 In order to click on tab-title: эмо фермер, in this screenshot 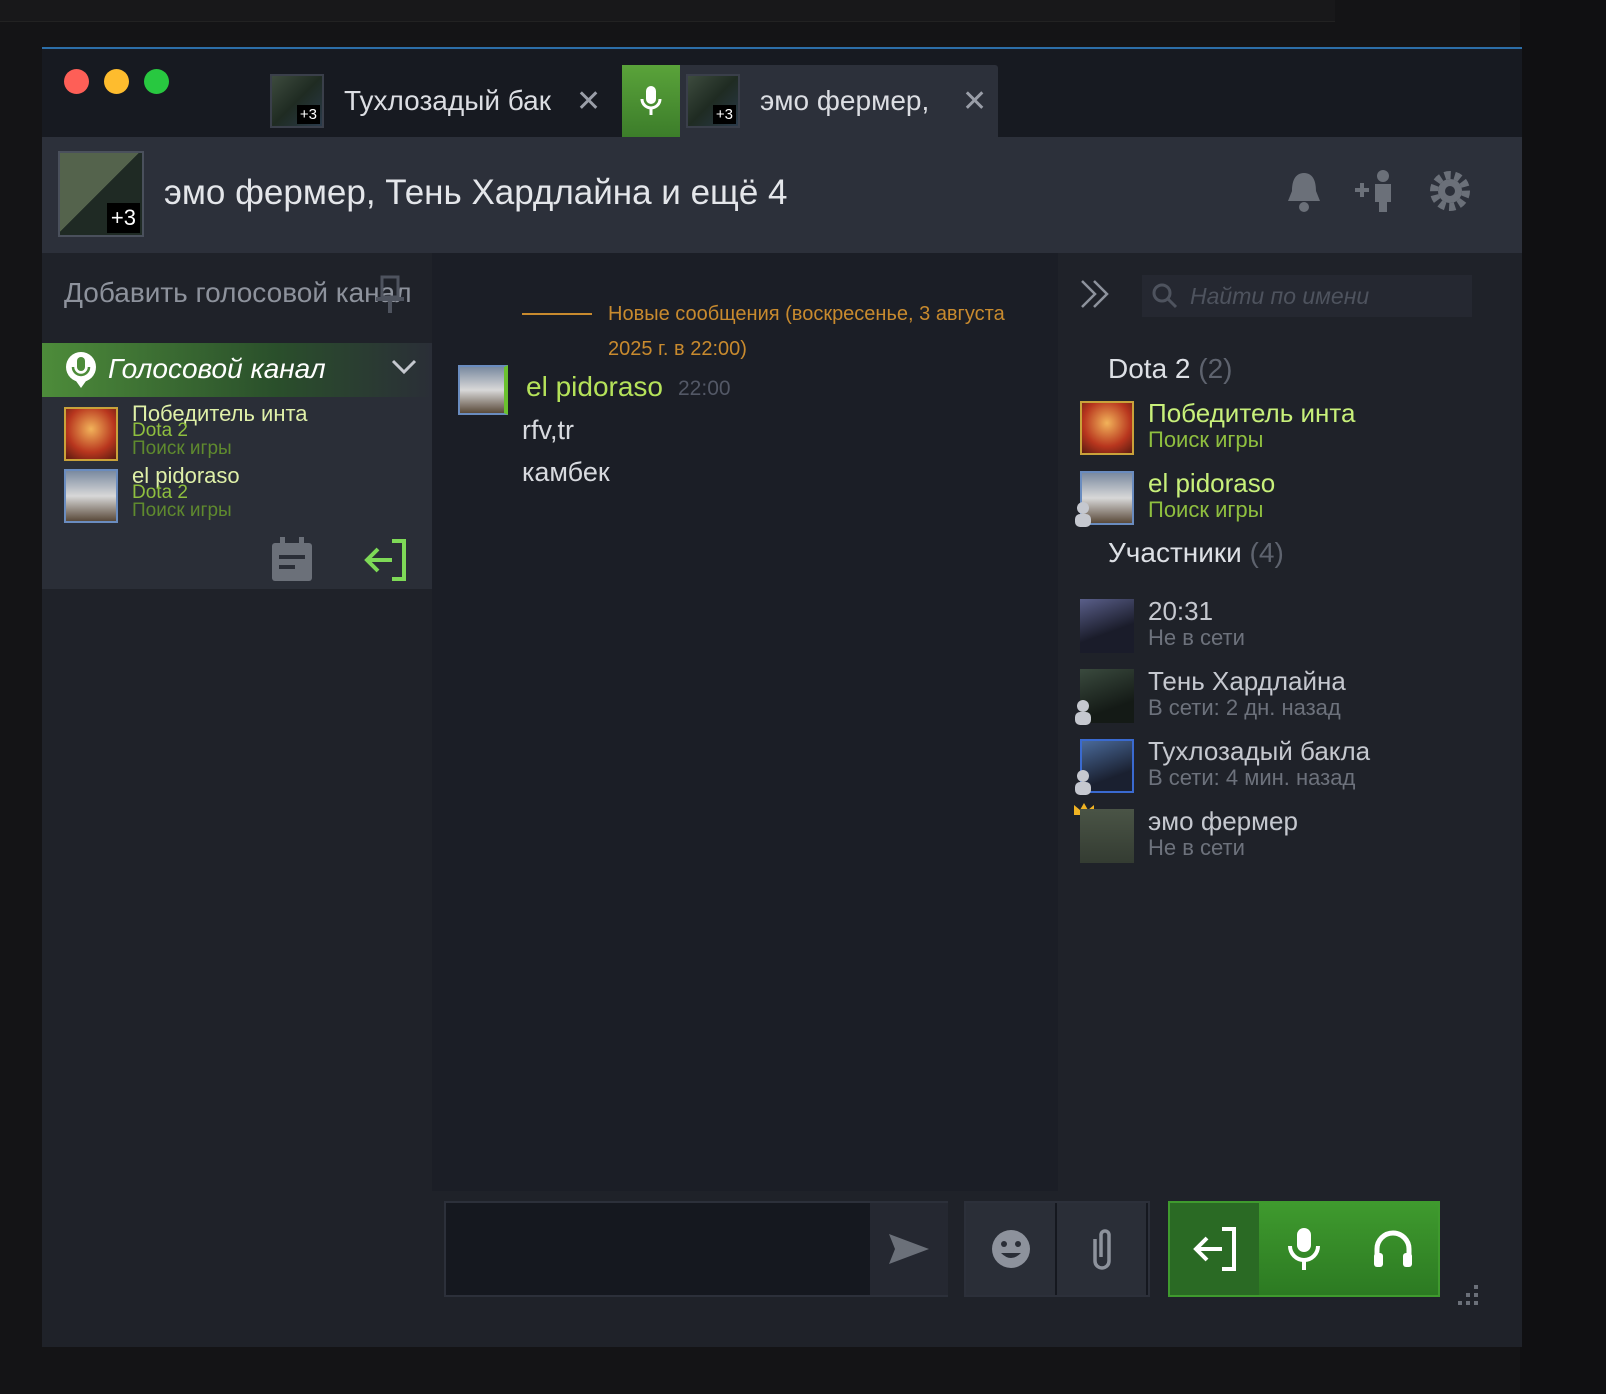, I will do `click(845, 100)`.